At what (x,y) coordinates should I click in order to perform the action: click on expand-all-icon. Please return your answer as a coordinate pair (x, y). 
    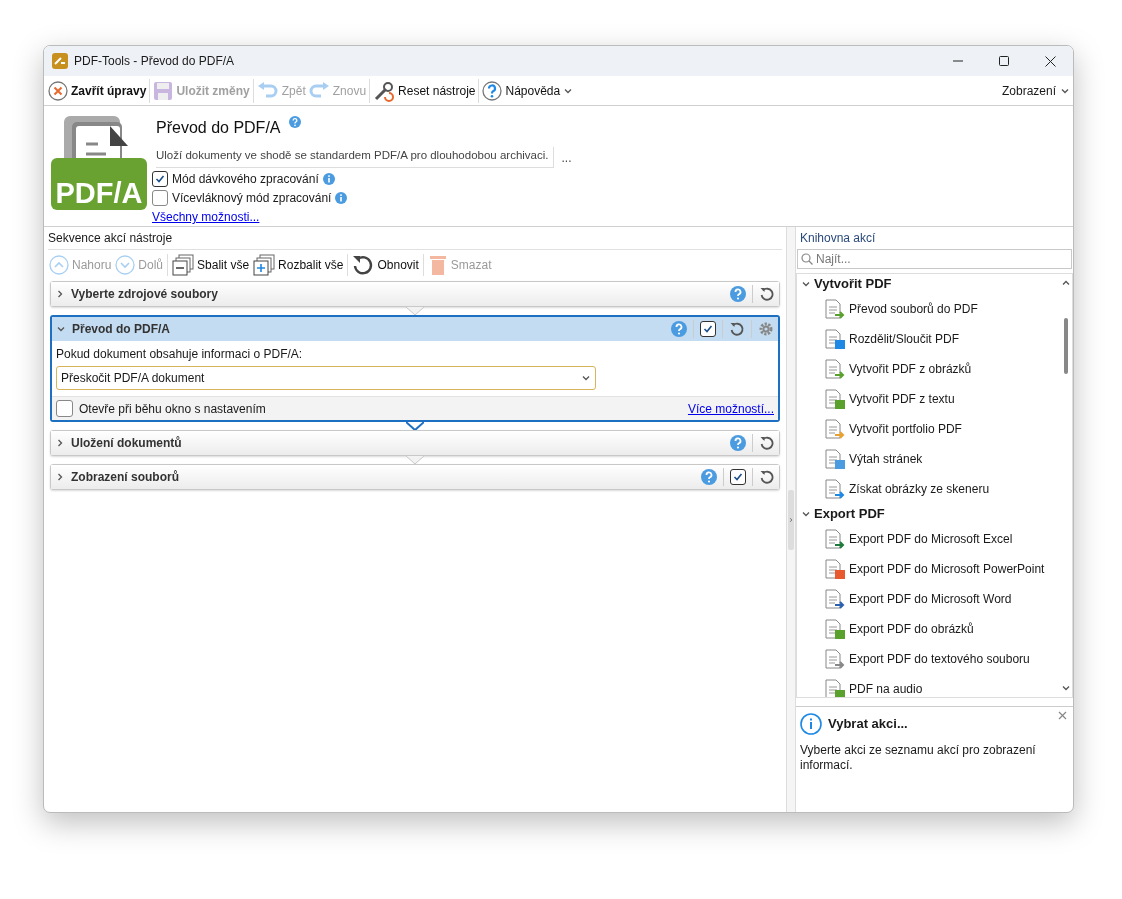
    Looking at the image, I should click on (264, 264).